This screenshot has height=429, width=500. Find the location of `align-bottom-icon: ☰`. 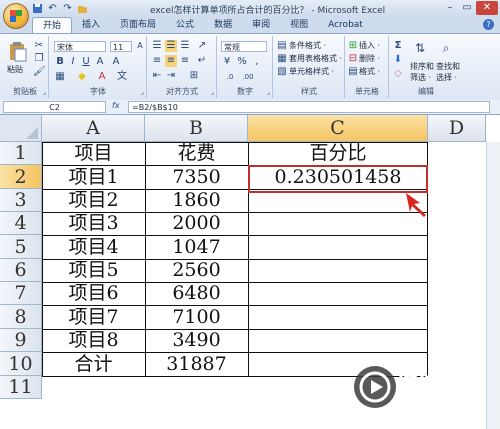

align-bottom-icon: ☰ is located at coordinates (185, 46).